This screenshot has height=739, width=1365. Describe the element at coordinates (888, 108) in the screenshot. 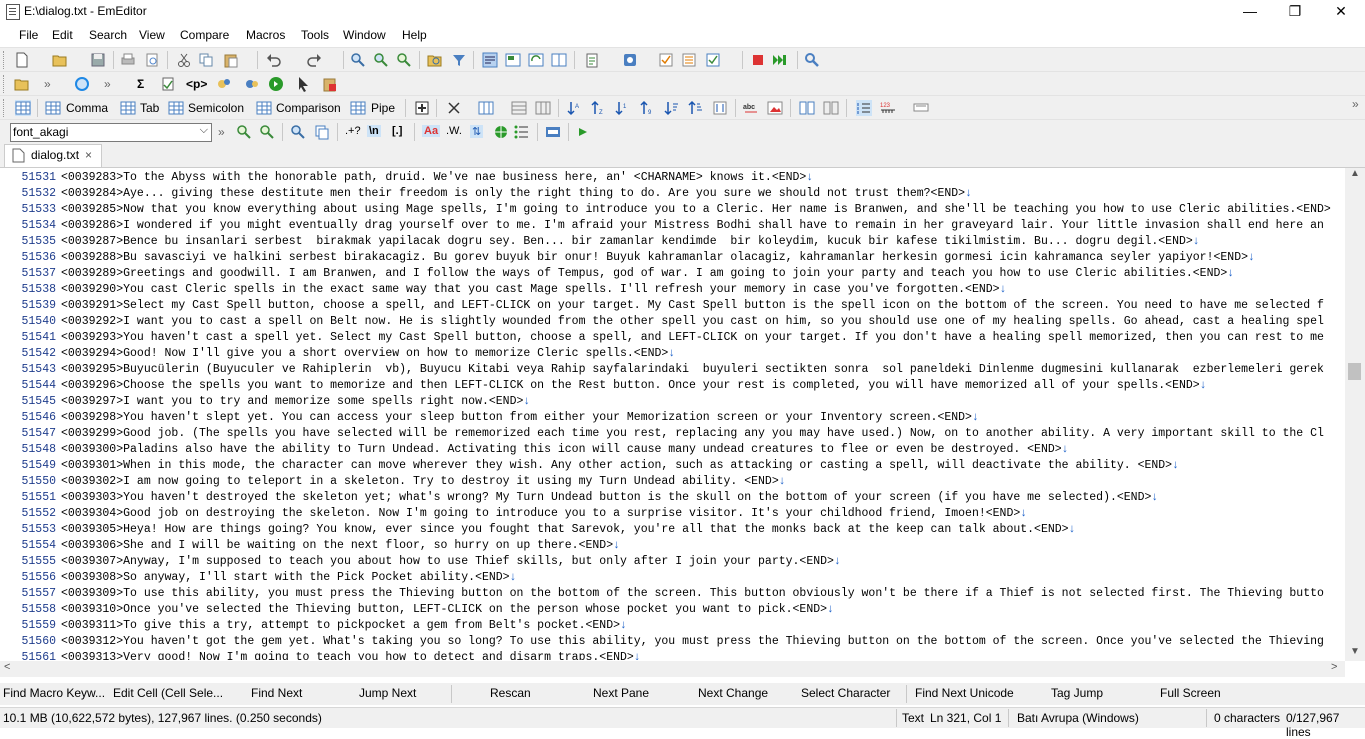

I see `ruler-icon: 123` at that location.